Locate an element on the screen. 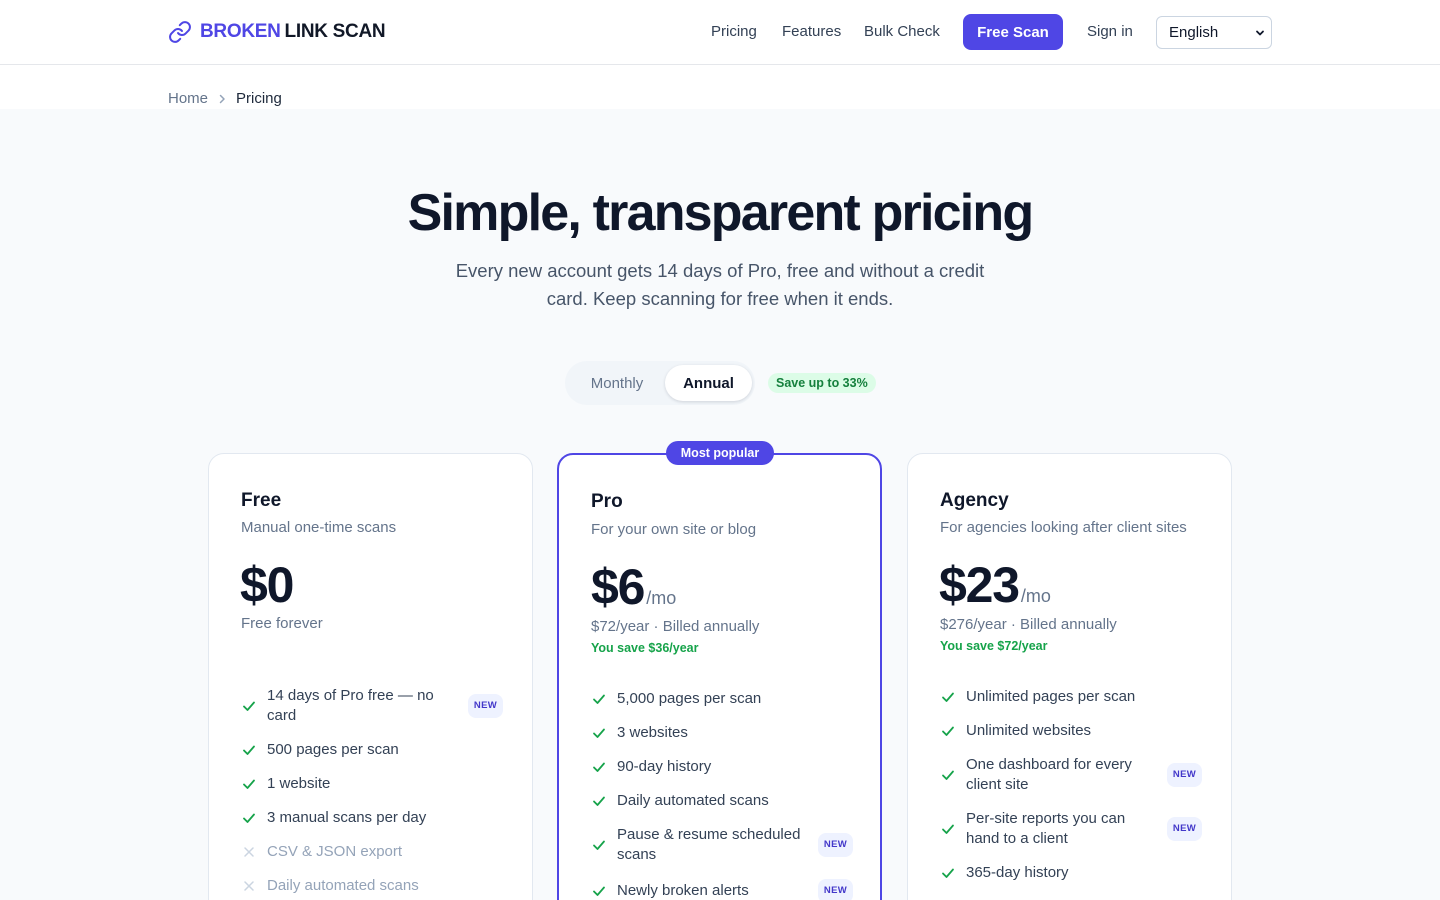 This screenshot has width=1440, height=900. plan-description: Manual one-time scans is located at coordinates (319, 527).